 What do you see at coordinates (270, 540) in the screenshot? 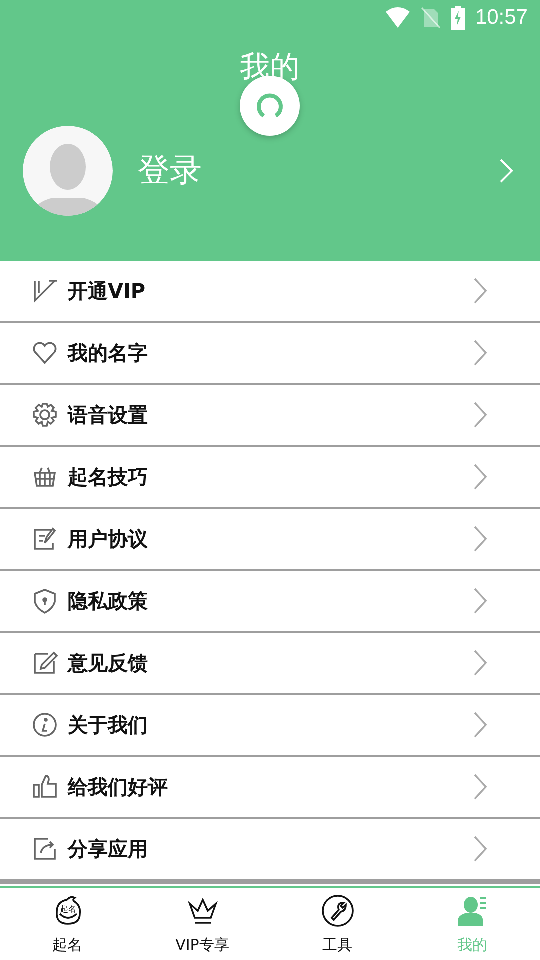
I see `menu-item: 用户协议` at bounding box center [270, 540].